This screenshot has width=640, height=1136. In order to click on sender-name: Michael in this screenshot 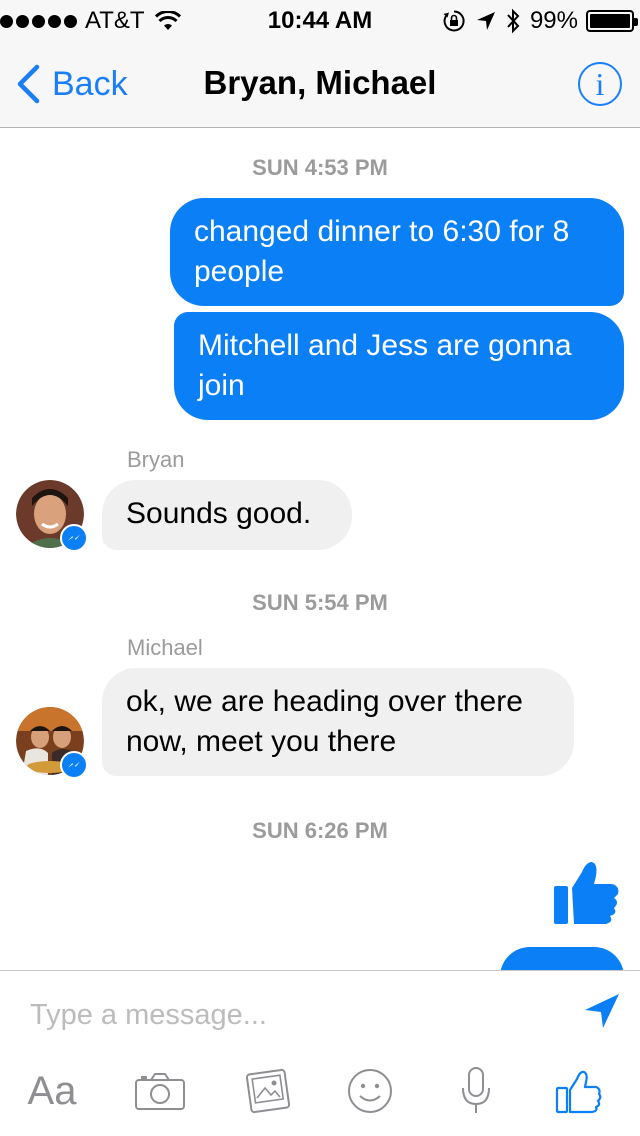, I will do `click(165, 647)`.